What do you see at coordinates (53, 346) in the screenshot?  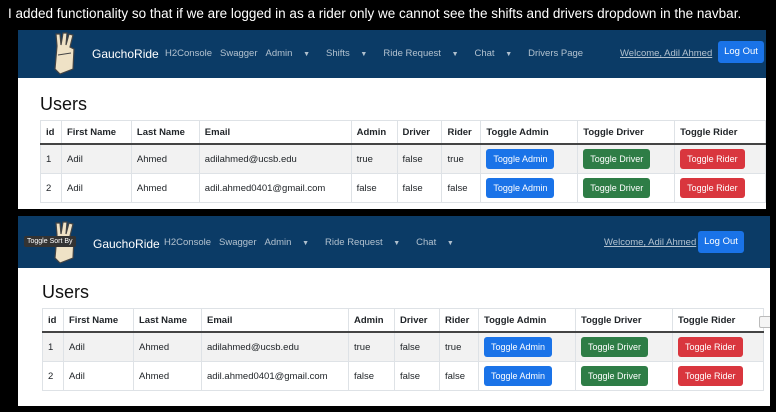 I see `cell-id: 1` at bounding box center [53, 346].